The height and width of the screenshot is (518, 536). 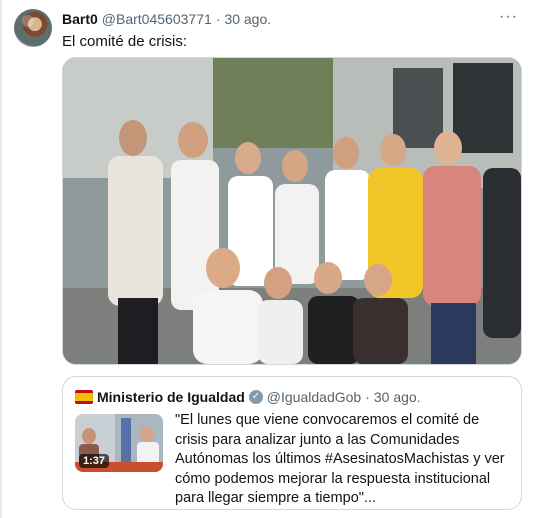 I want to click on quoted-timestamp: 30 ago., so click(x=397, y=397).